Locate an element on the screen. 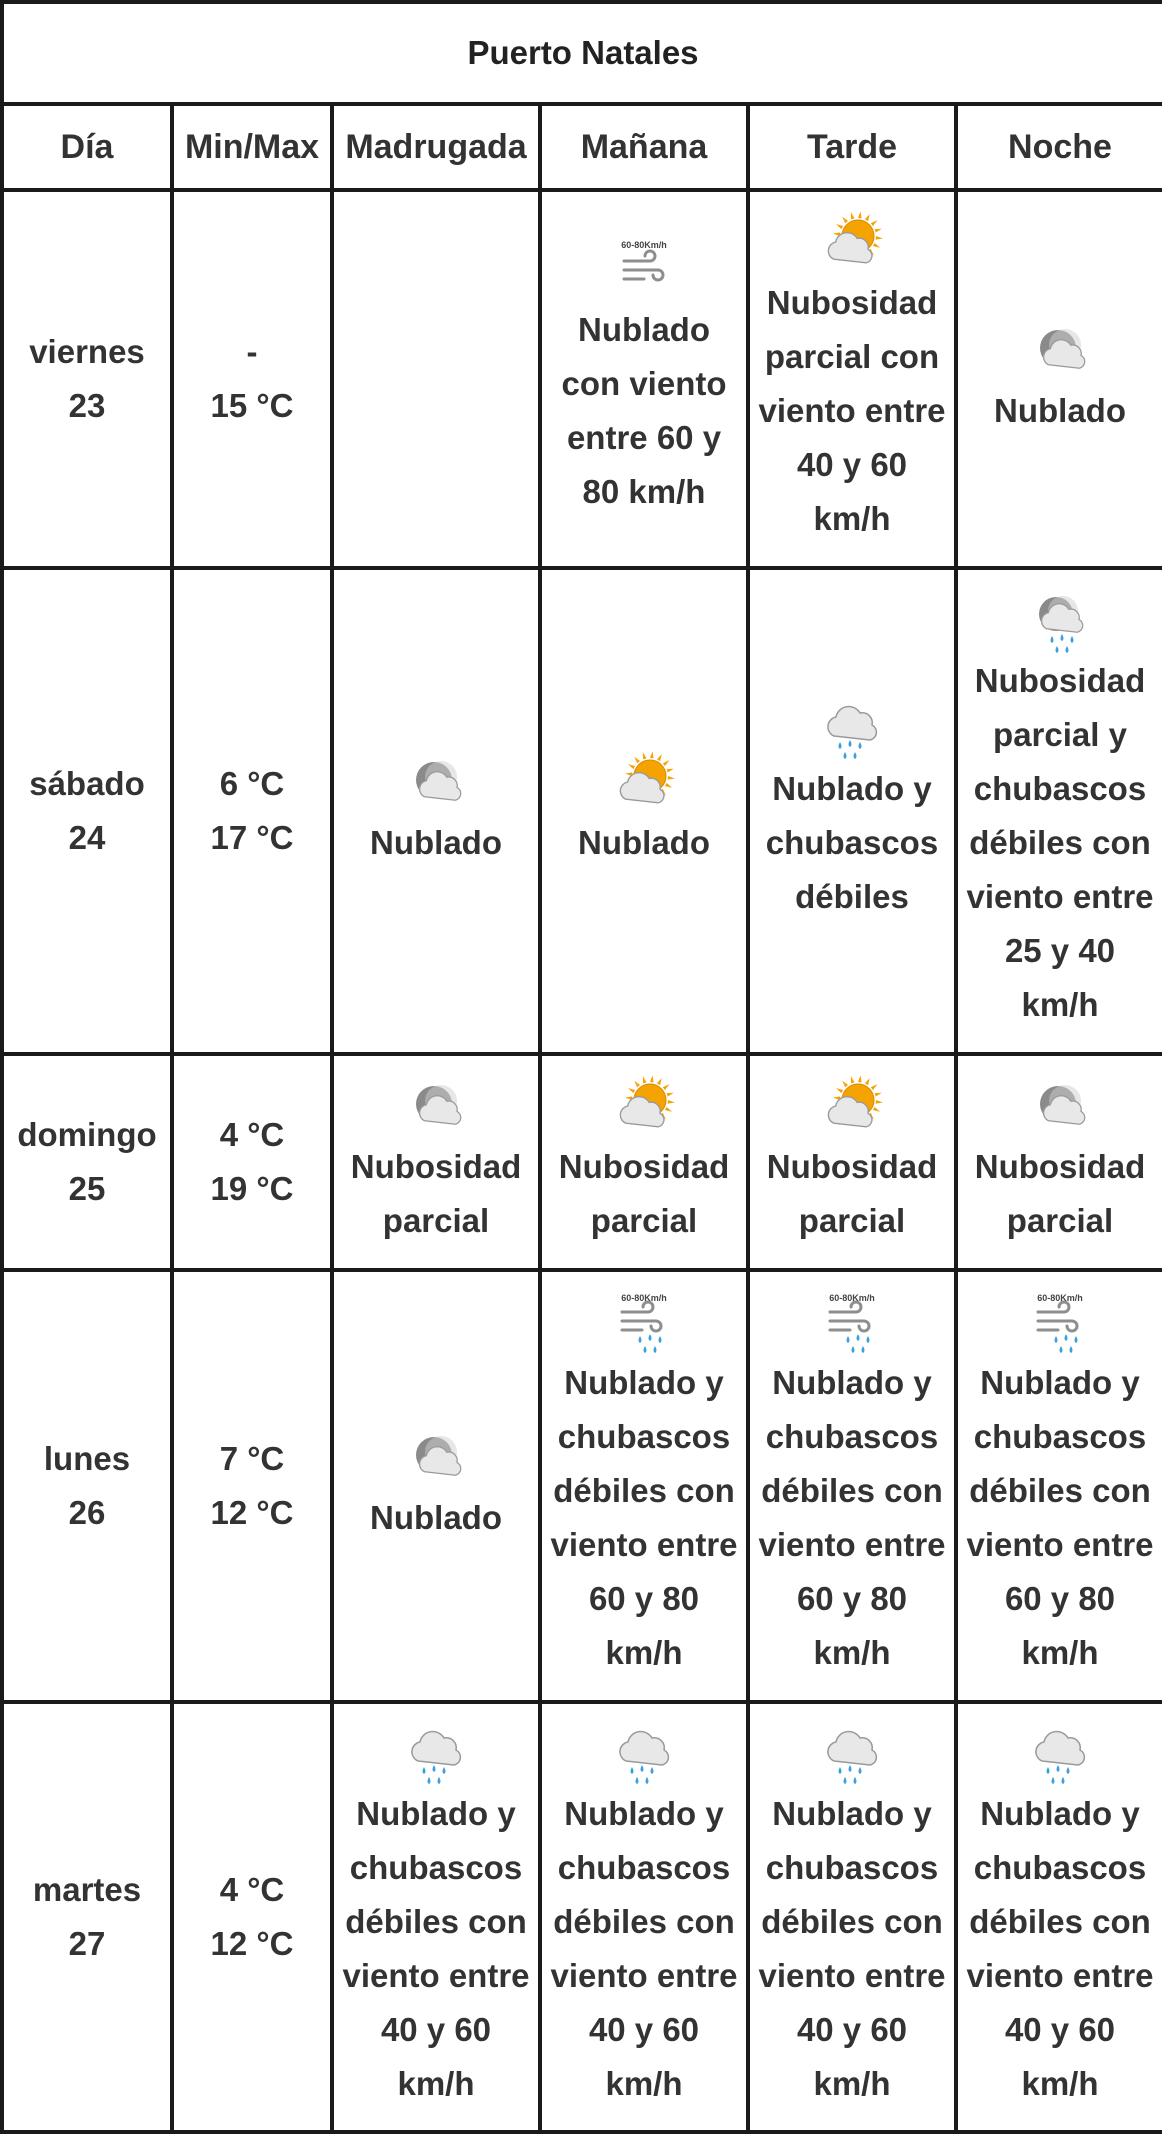 The width and height of the screenshot is (1162, 2134). period-cell: Nublado y chubascos débiles is located at coordinates (852, 810).